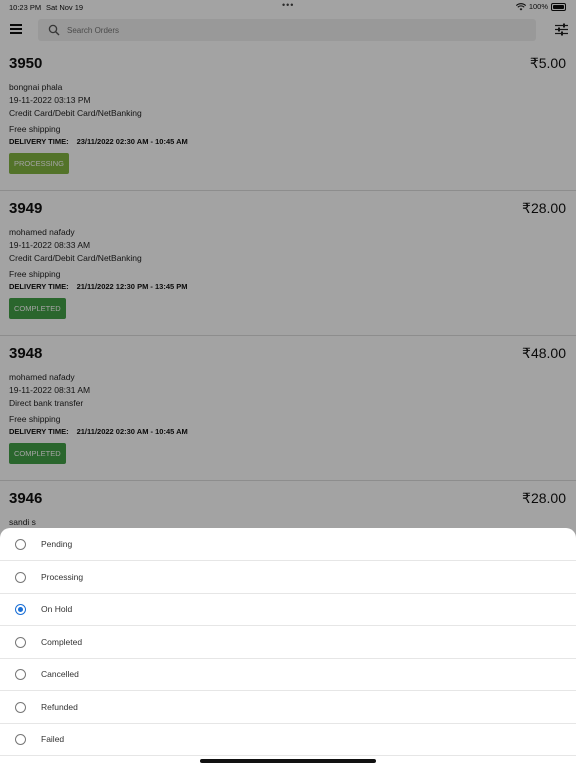  Describe the element at coordinates (59, 707) in the screenshot. I see `status-option-label: Refunded` at that location.